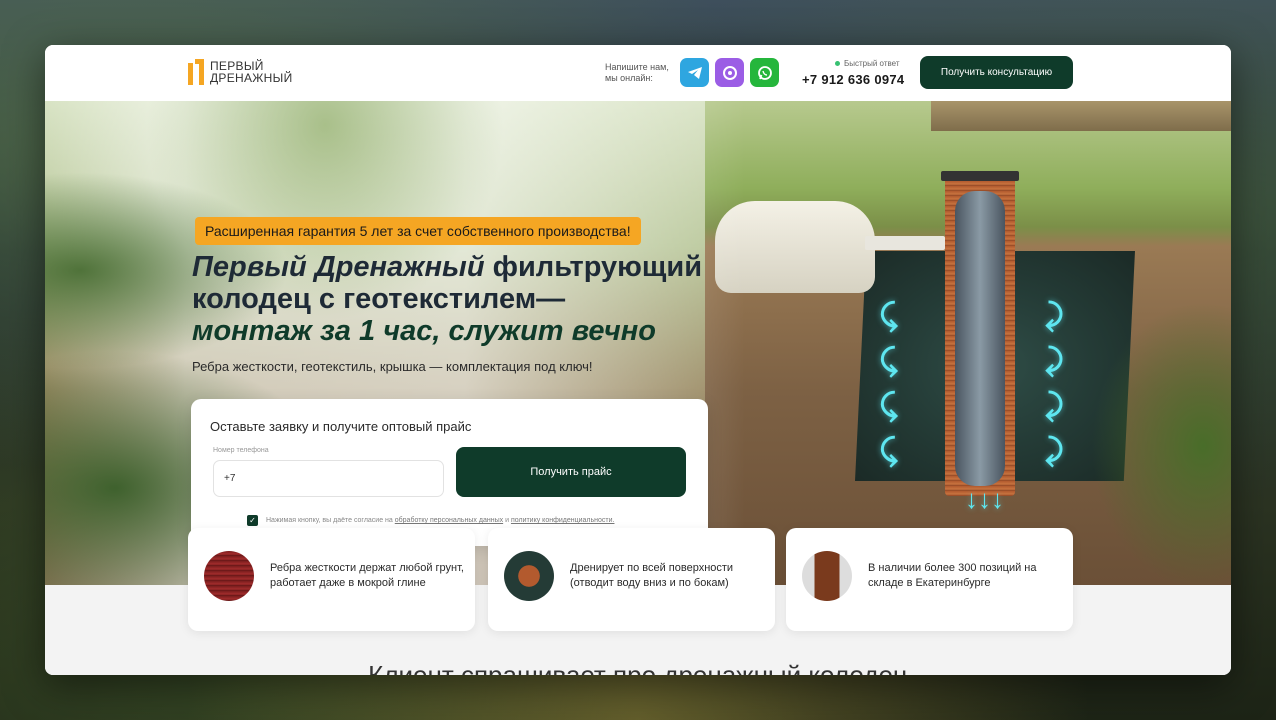  I want to click on telegram-icon, so click(694, 72).